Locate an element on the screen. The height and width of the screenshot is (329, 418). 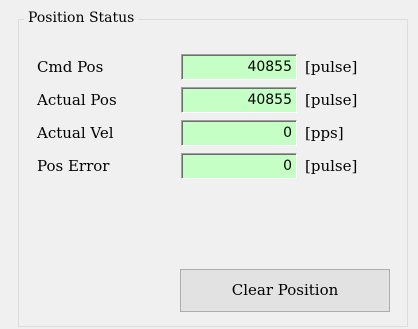
actual-pos-unit: [pulse] is located at coordinates (331, 100).